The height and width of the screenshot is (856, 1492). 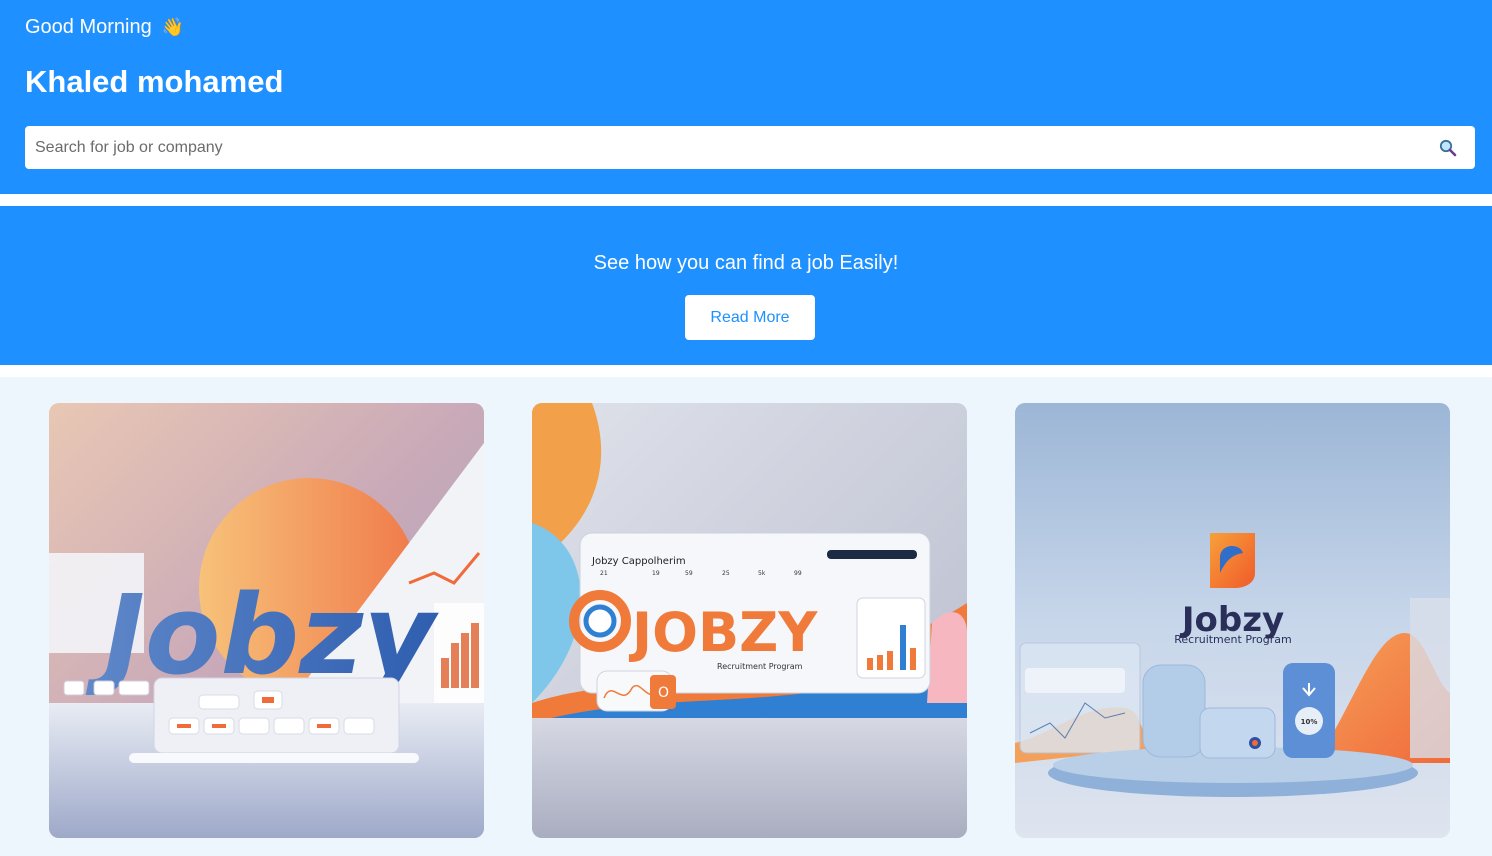 What do you see at coordinates (746, 263) in the screenshot?
I see `banner-text: See how you can find a job Easily!` at bounding box center [746, 263].